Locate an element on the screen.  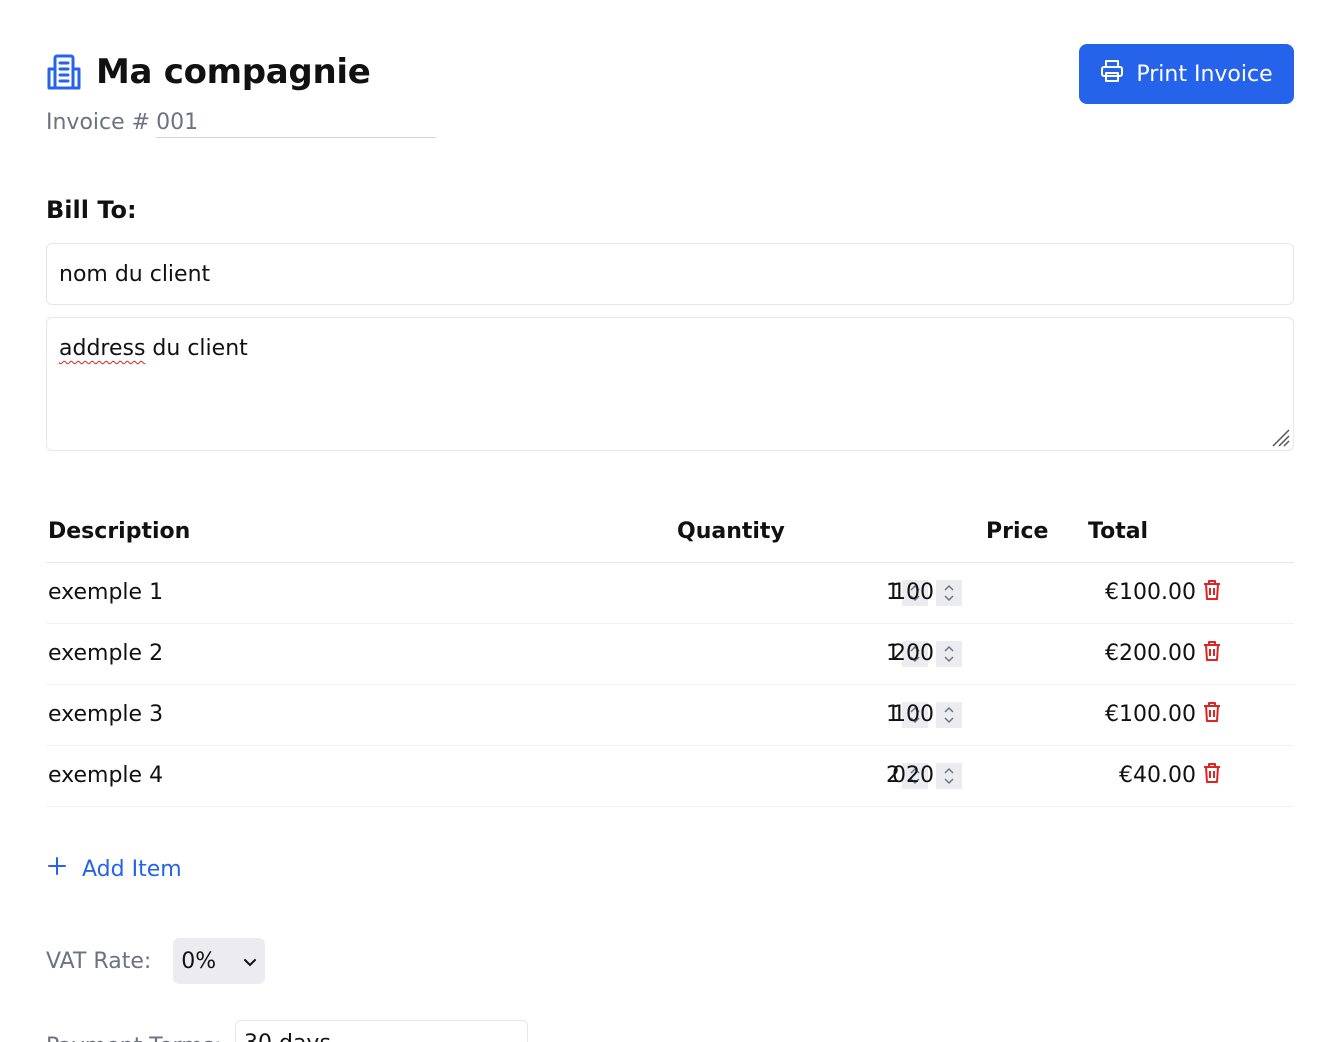
client-address-textarea: address du client is located at coordinates (670, 384).